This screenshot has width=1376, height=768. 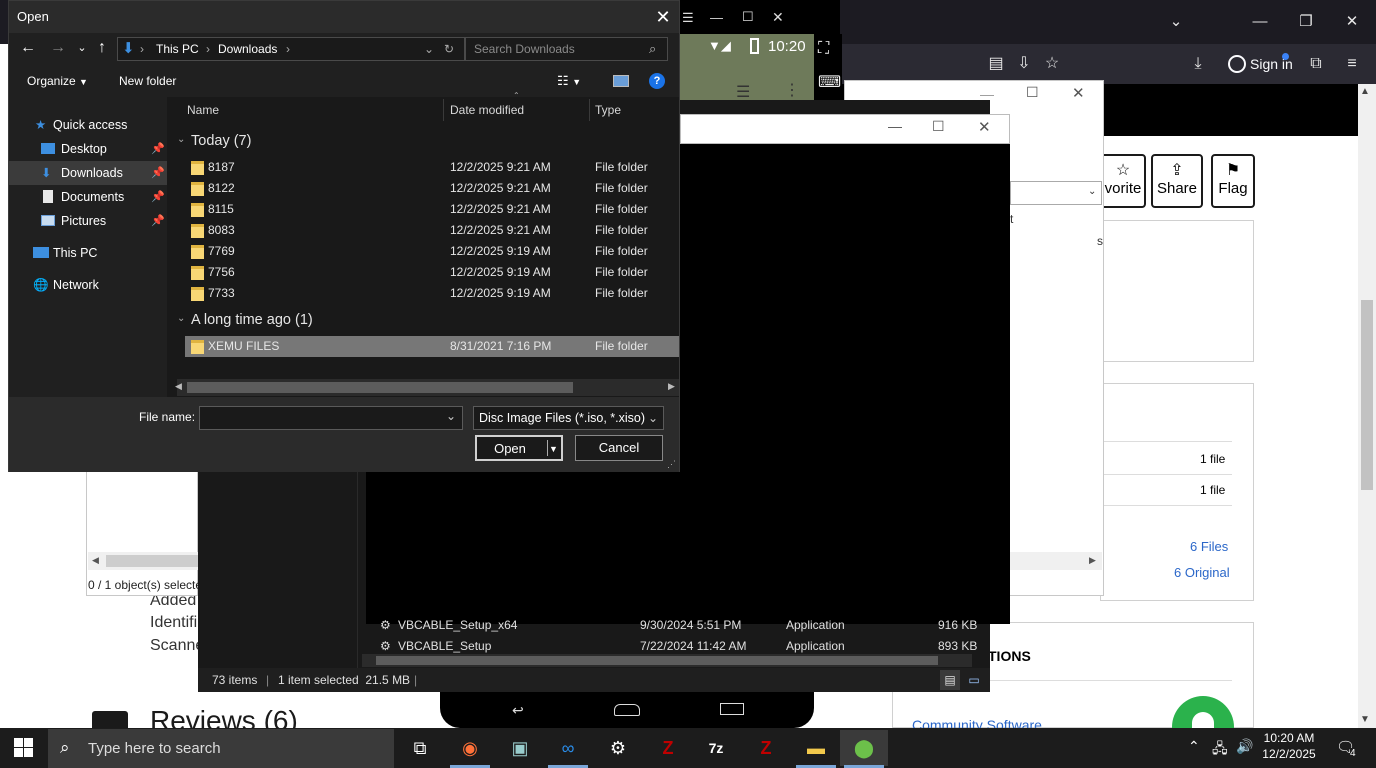 What do you see at coordinates (829, 82) in the screenshot?
I see `keyboard-icon: ⌨` at bounding box center [829, 82].